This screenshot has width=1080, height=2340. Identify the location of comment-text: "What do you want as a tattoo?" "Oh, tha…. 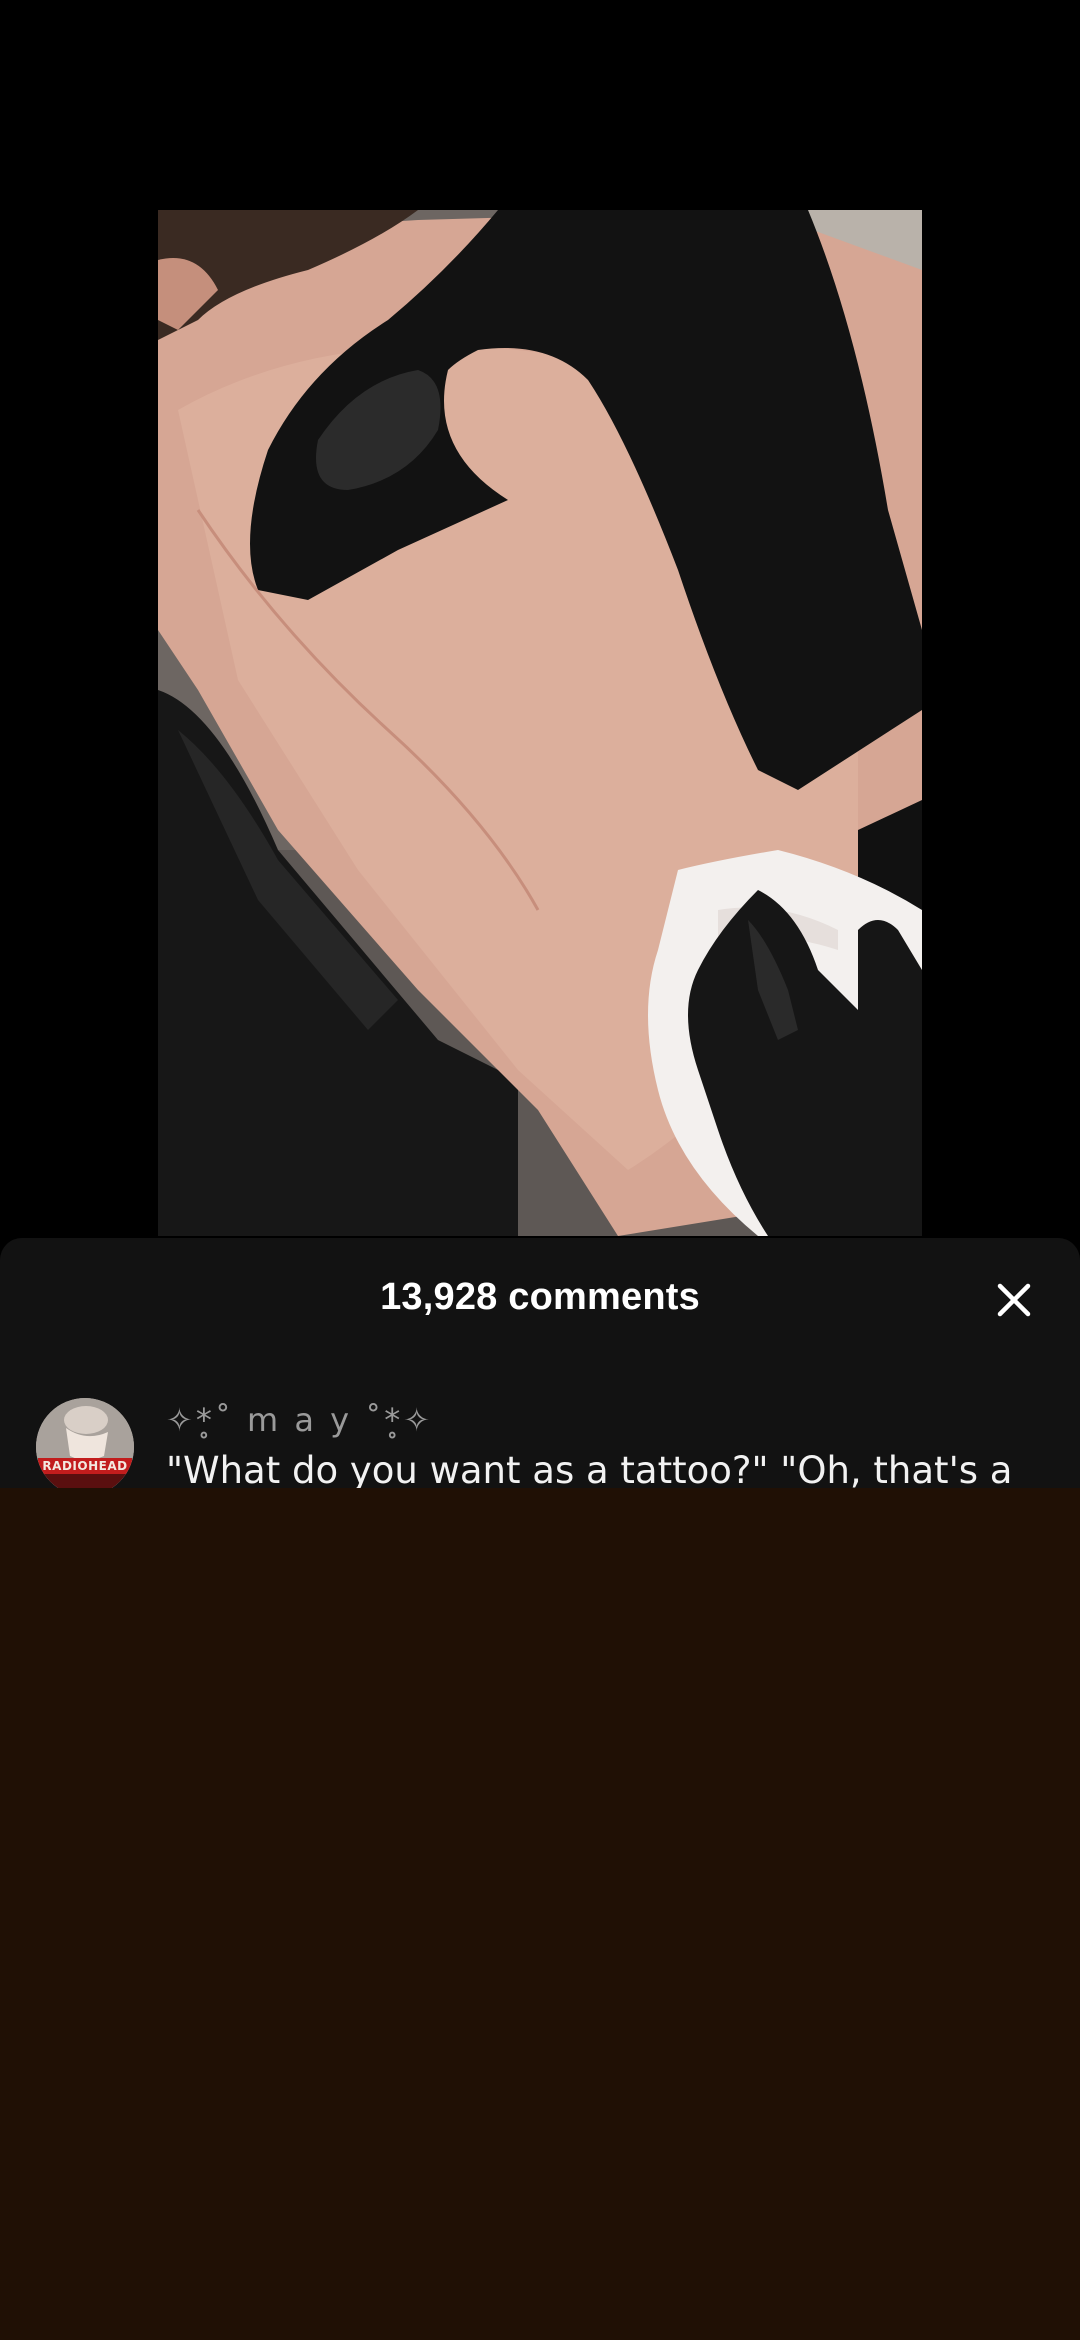
(589, 1468).